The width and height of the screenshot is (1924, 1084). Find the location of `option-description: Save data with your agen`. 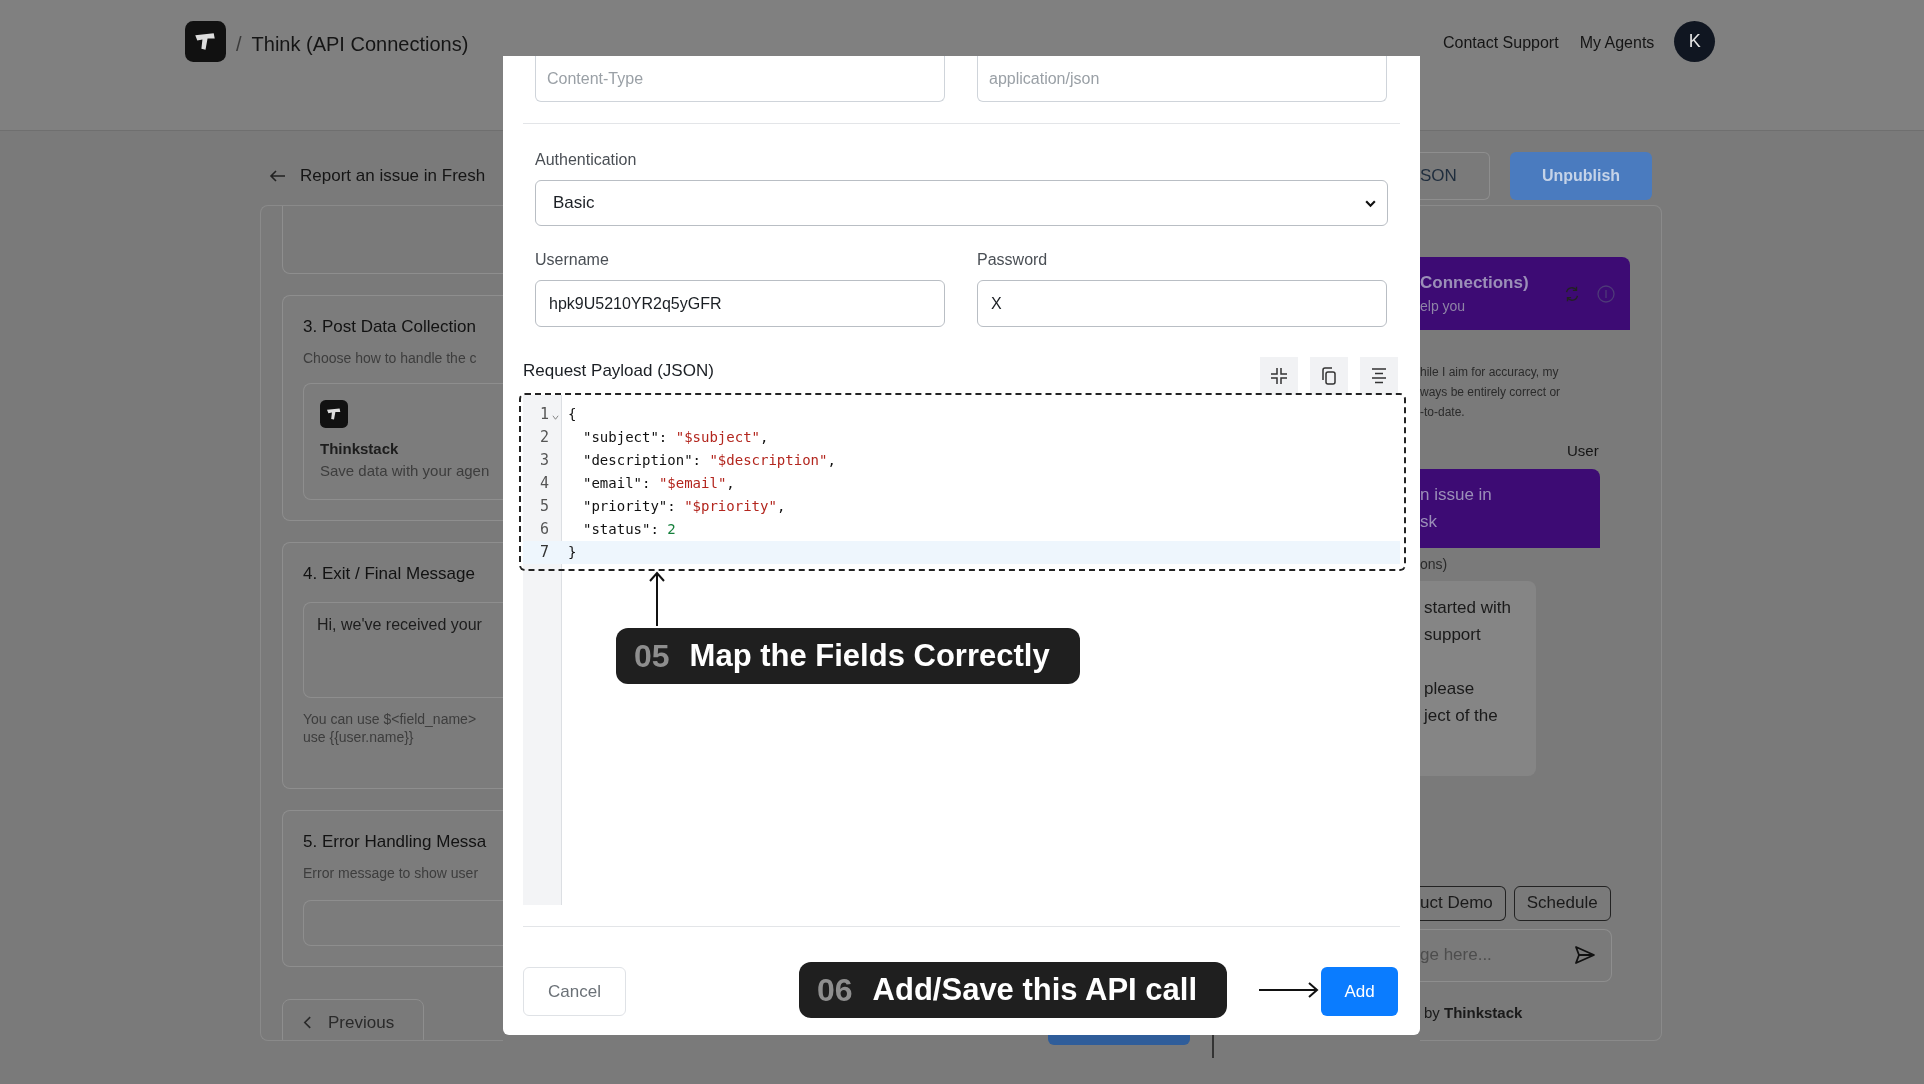

option-description: Save data with your agen is located at coordinates (405, 471).